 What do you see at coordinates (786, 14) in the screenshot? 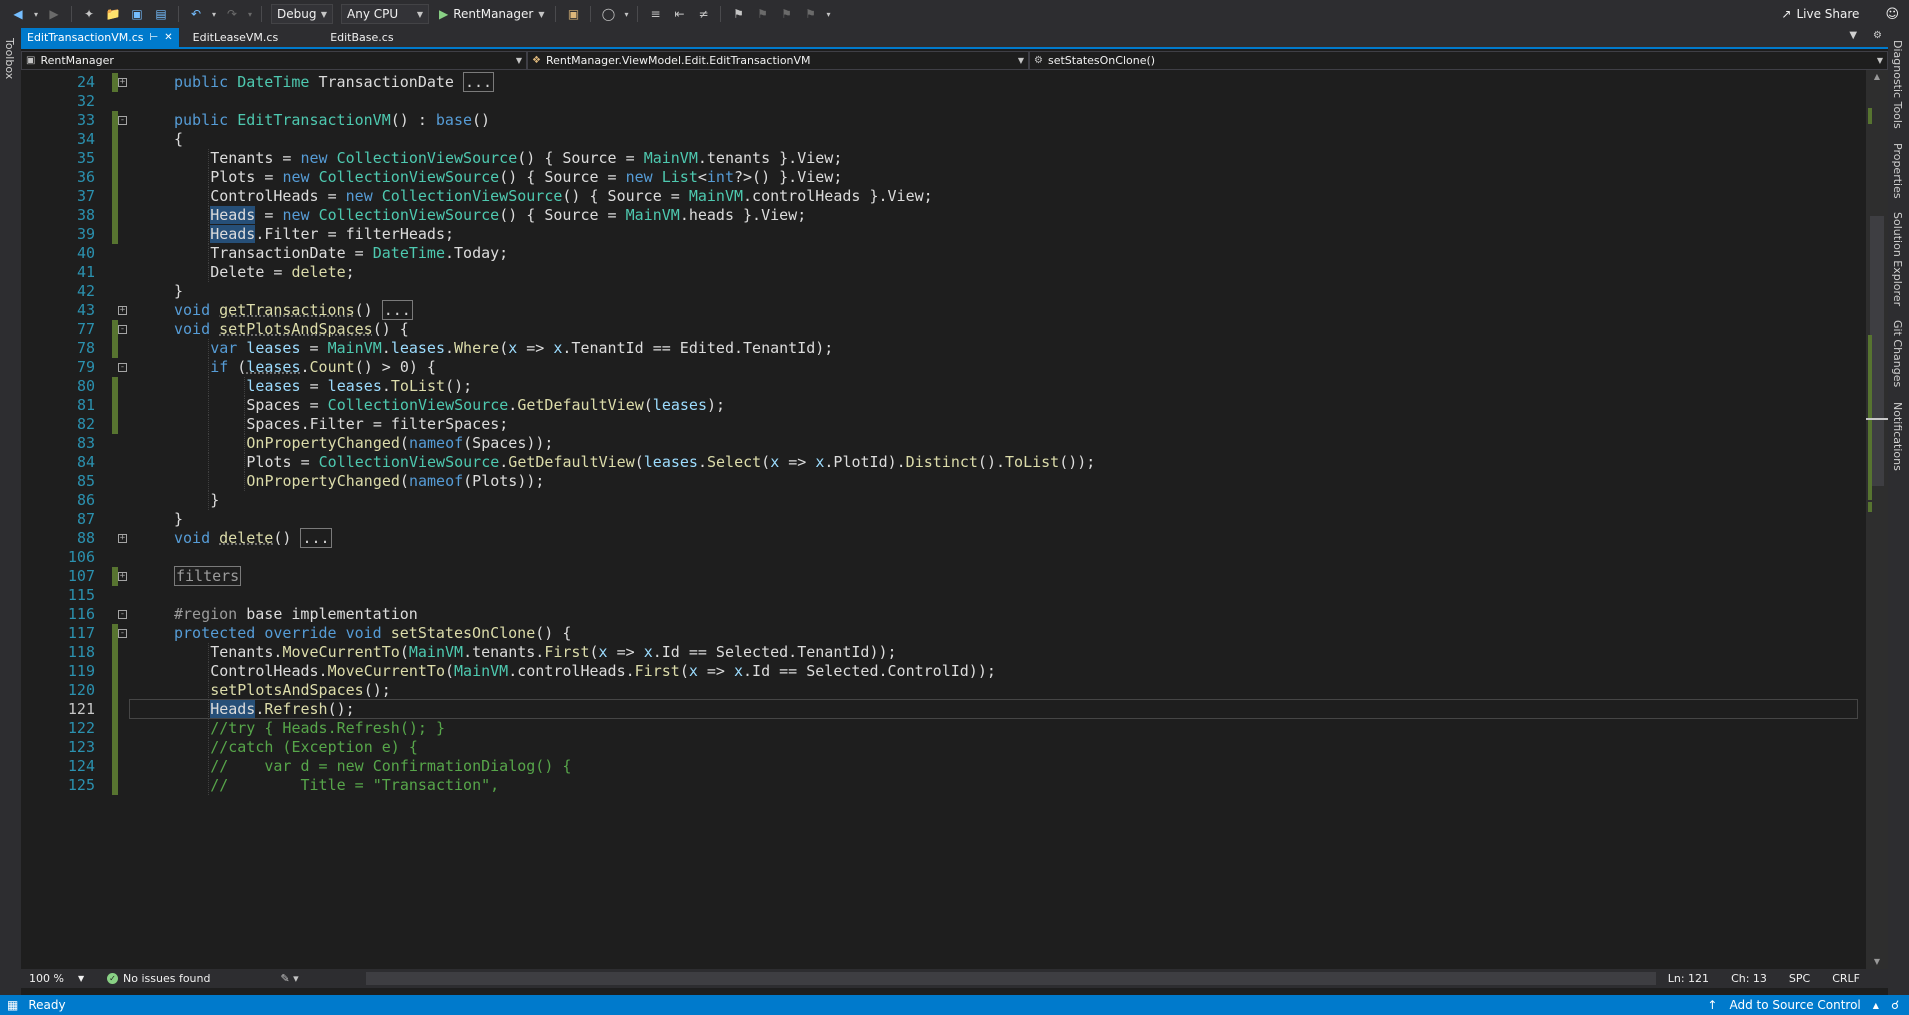
I see `next-bookmark-icon: ⚑` at bounding box center [786, 14].